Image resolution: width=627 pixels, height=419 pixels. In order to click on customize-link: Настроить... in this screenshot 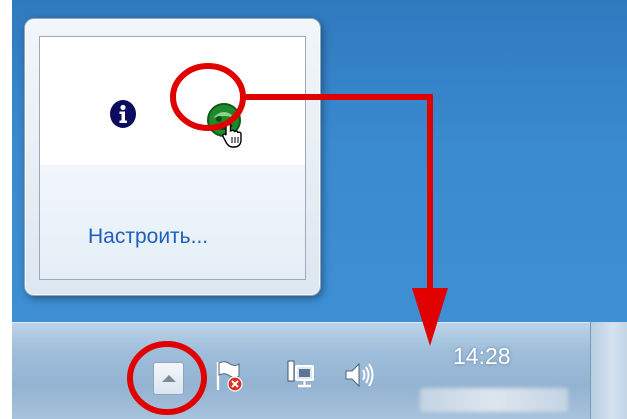, I will do `click(148, 237)`.